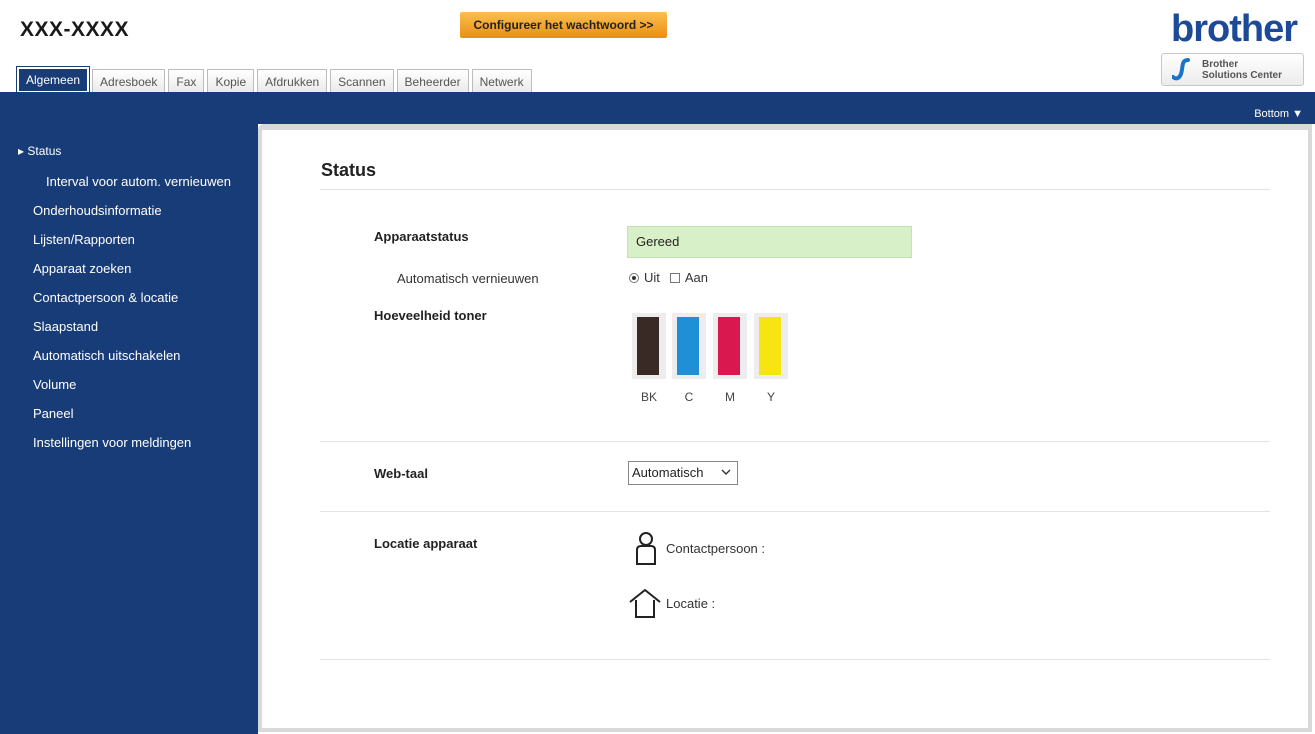  I want to click on toner-m-fill, so click(729, 346).